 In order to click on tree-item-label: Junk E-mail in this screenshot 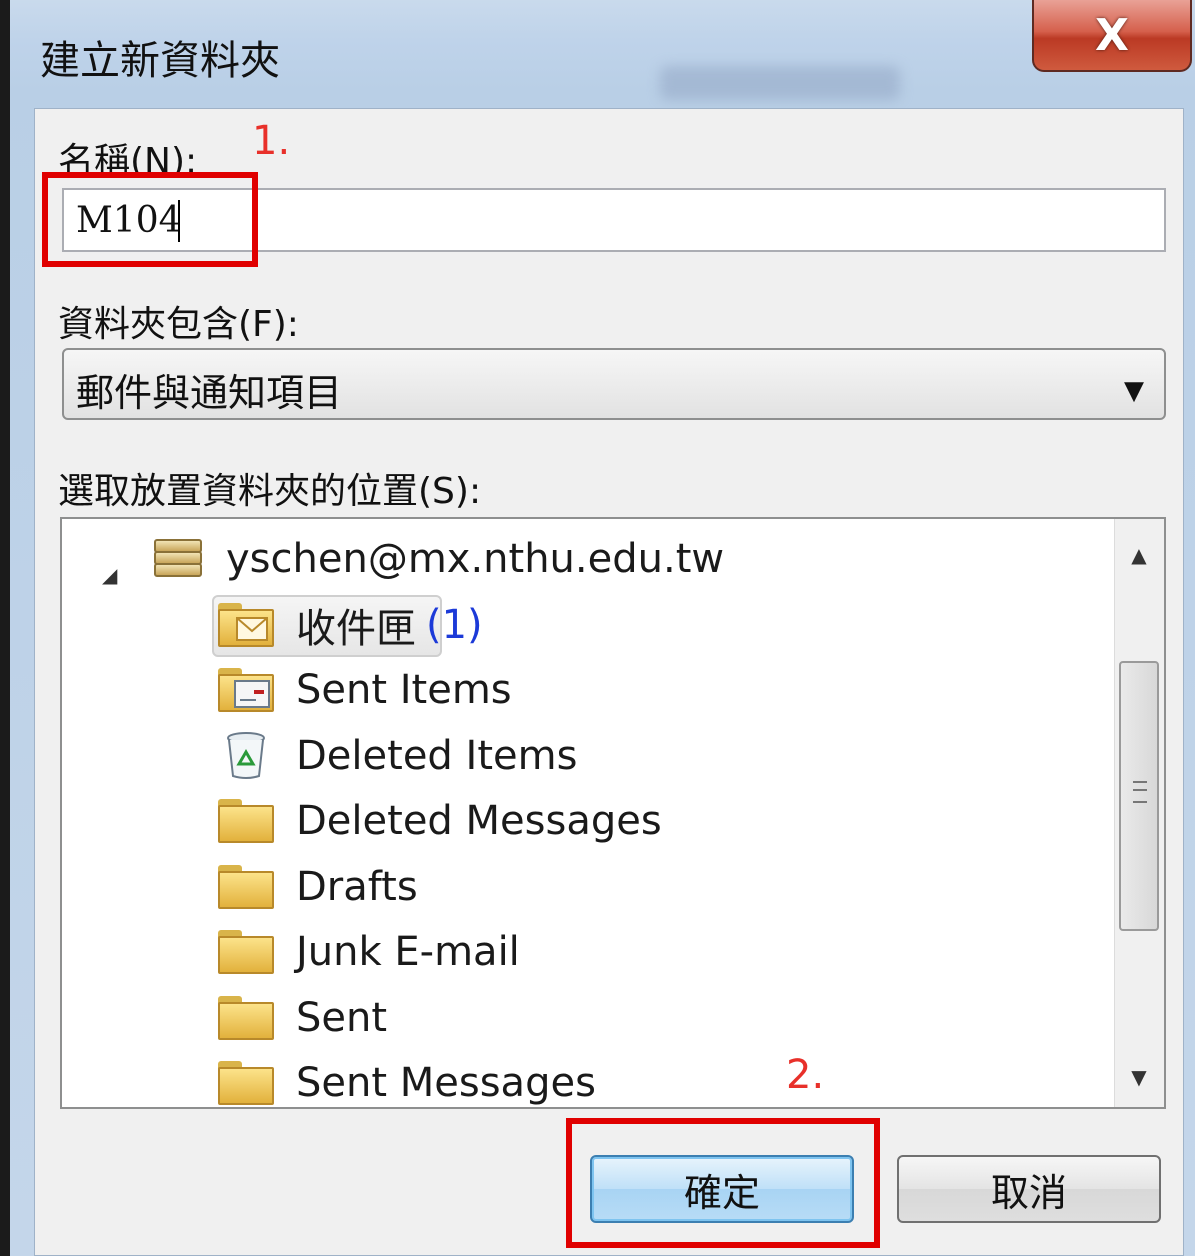, I will do `click(408, 952)`.